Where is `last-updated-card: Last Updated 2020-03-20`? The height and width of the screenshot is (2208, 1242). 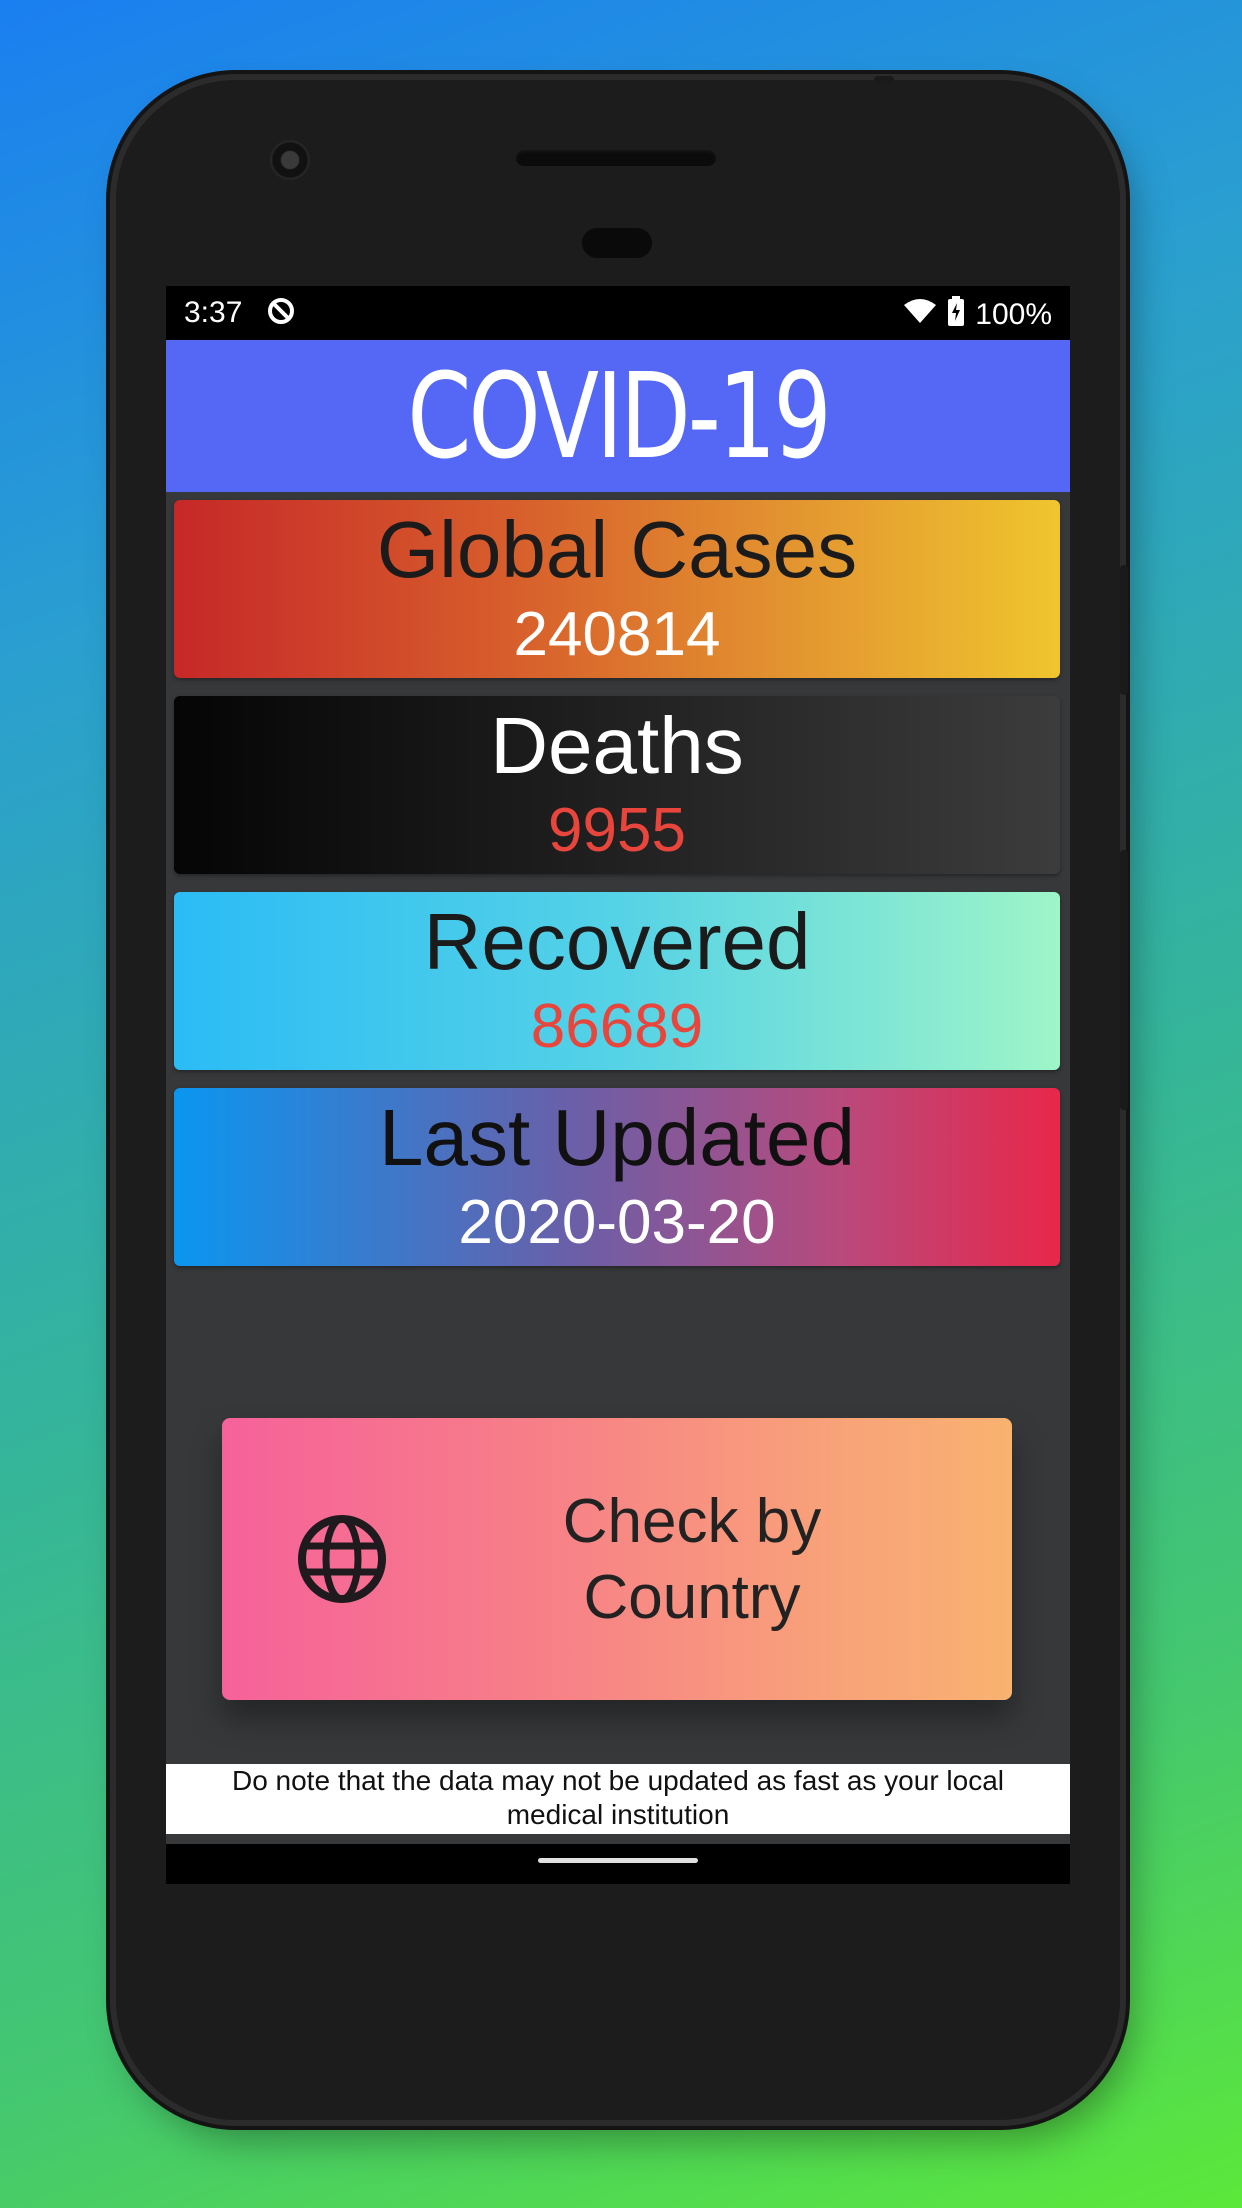 last-updated-card: Last Updated 2020-03-20 is located at coordinates (617, 1177).